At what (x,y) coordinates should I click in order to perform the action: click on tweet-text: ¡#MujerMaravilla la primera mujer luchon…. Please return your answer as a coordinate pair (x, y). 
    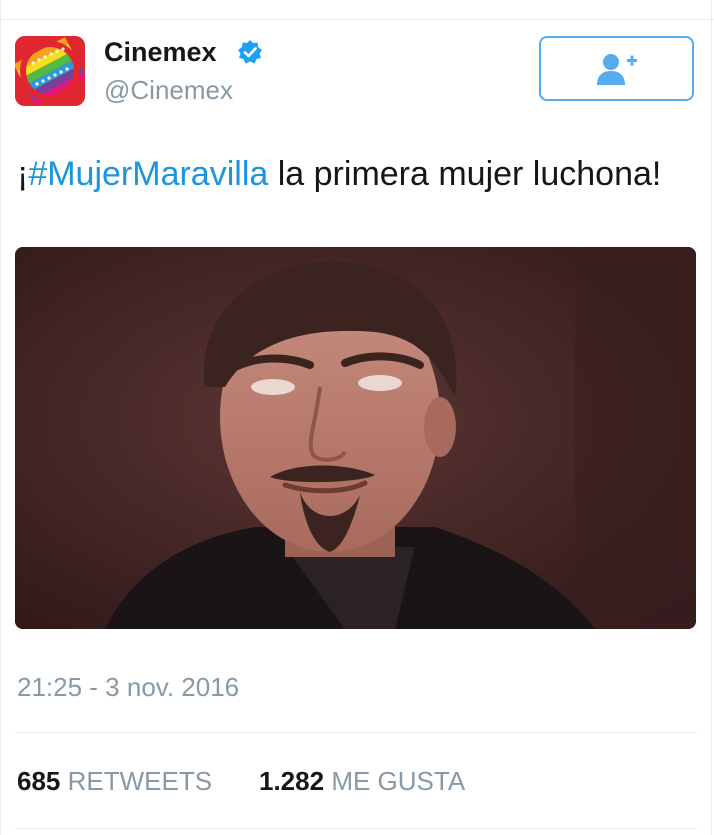
    Looking at the image, I should click on (339, 174).